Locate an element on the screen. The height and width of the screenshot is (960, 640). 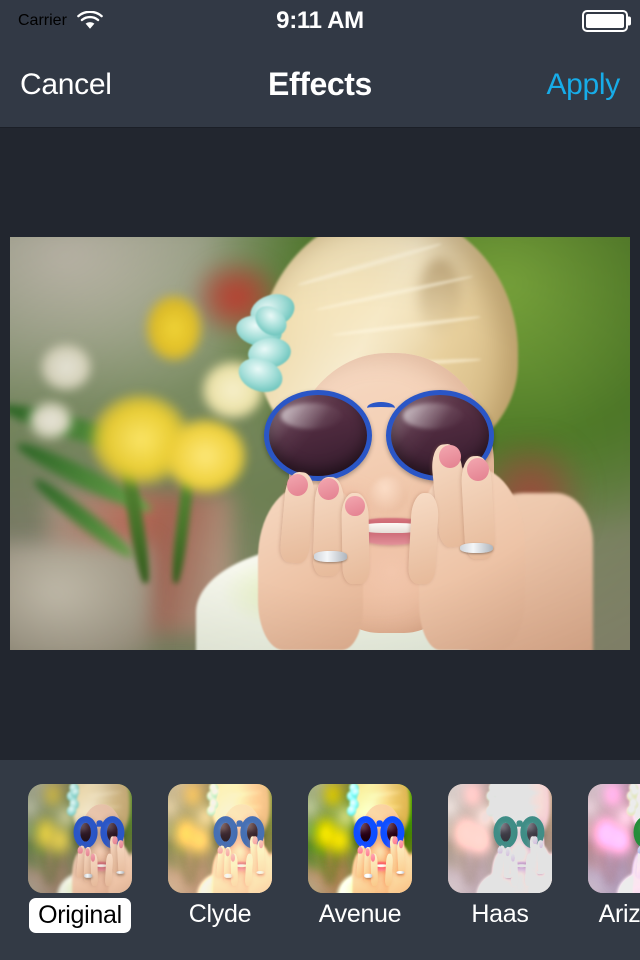
filter-item-avenue: Avenue is located at coordinates (360, 855).